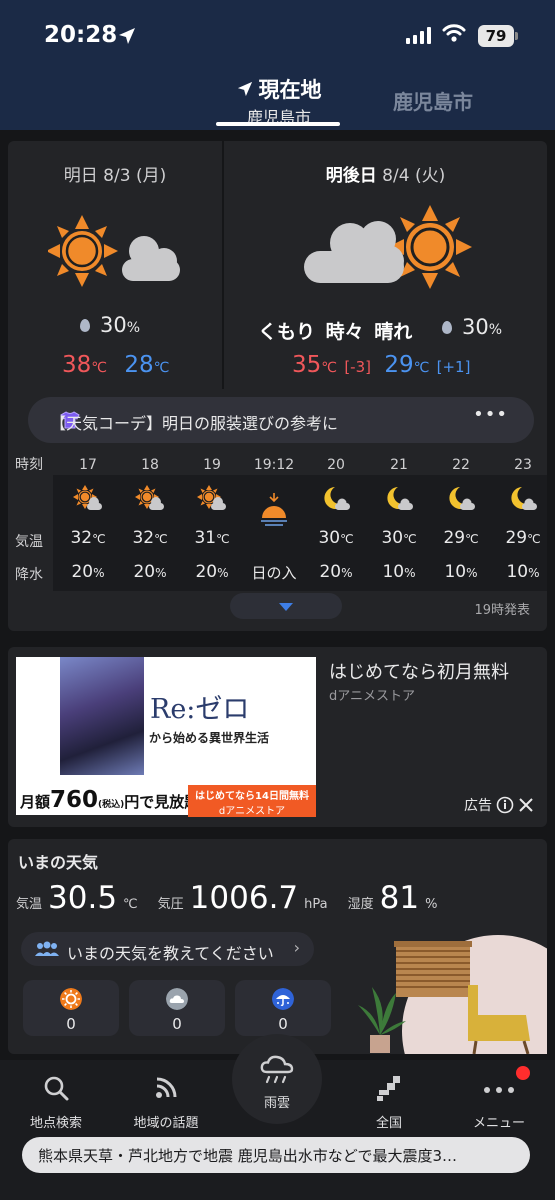 This screenshot has width=555, height=1200. Describe the element at coordinates (336, 465) in the screenshot. I see `hour-time: 20` at that location.